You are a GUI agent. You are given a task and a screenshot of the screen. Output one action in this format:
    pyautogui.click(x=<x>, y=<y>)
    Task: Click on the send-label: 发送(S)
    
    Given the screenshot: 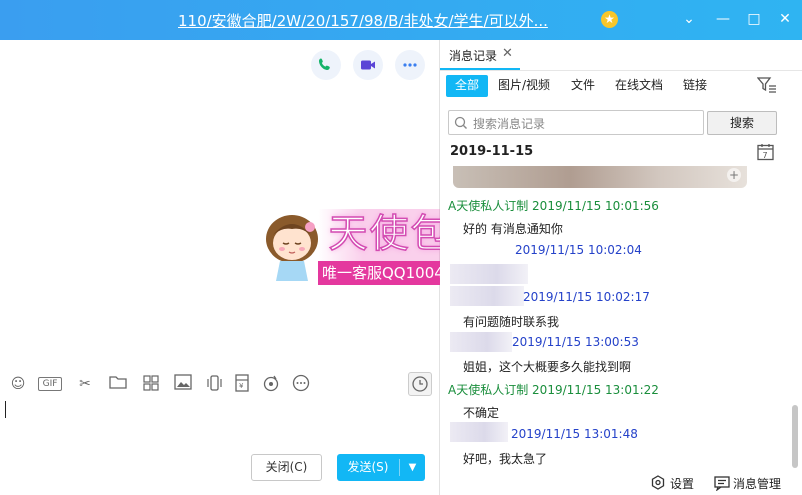 What is the action you would take?
    pyautogui.click(x=368, y=467)
    